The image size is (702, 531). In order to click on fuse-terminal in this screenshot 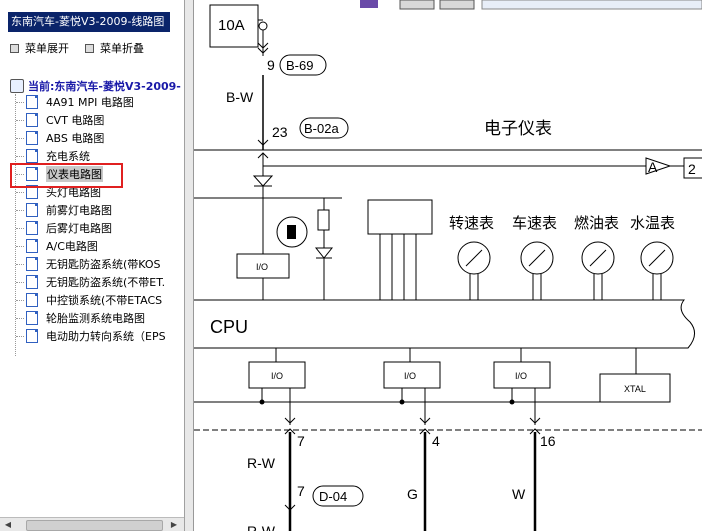, I will do `click(263, 26)`.